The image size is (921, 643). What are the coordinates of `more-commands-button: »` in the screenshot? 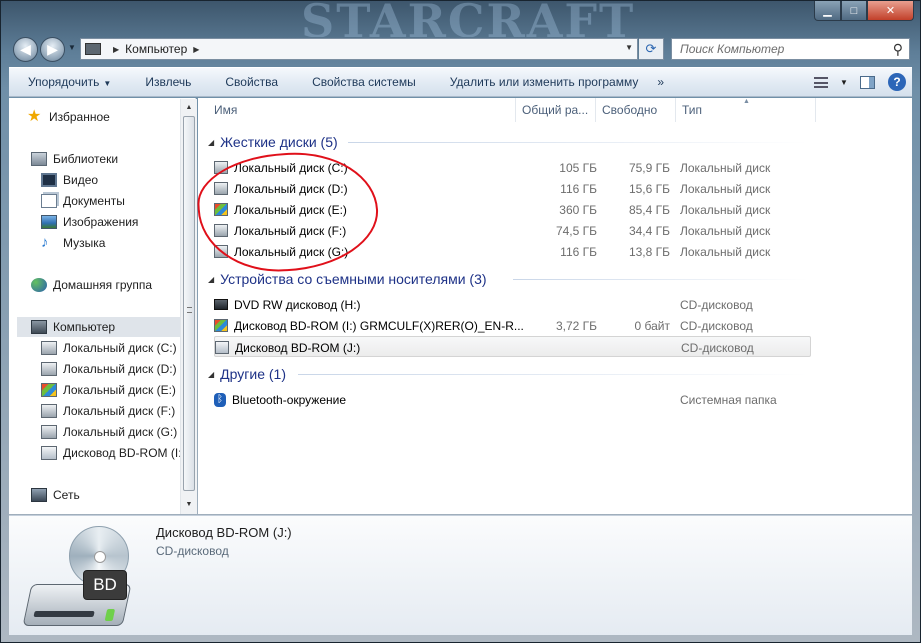 It's located at (666, 82).